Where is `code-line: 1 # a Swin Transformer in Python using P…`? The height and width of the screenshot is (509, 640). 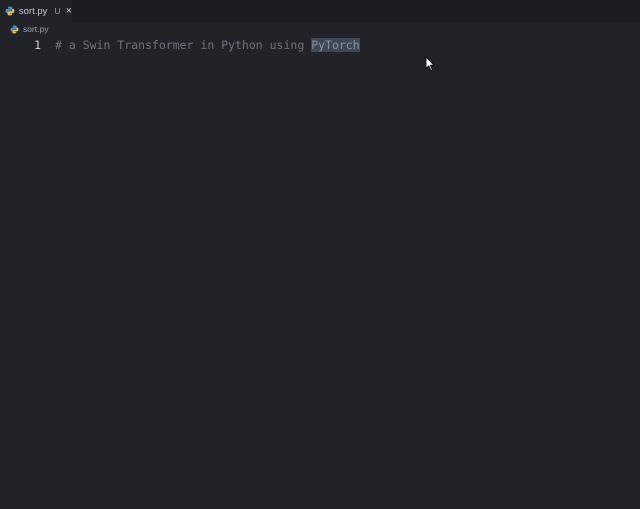
code-line: 1 # a Swin Transformer in Python using P… is located at coordinates (320, 45).